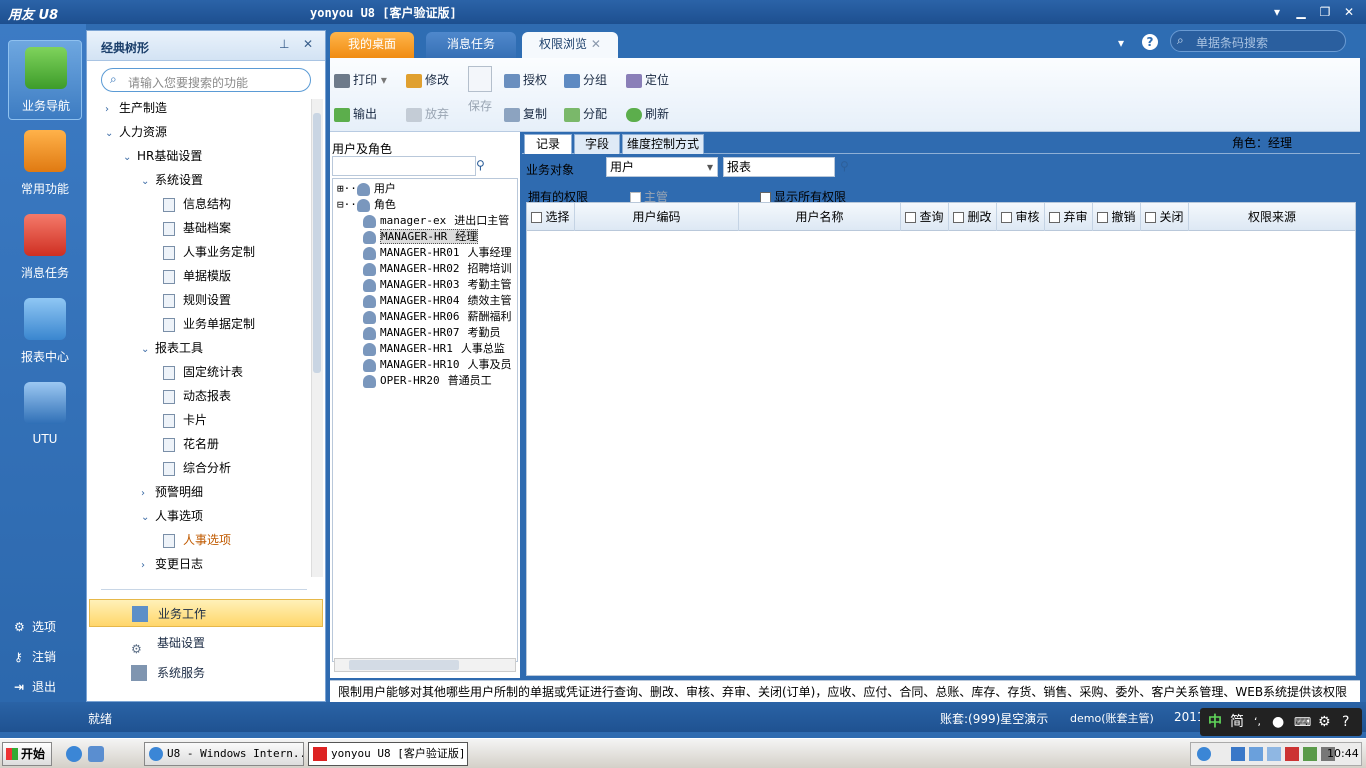 Image resolution: width=1366 pixels, height=768 pixels. Describe the element at coordinates (206, 613) in the screenshot. I see `nav-business-work: 业务工作` at that location.